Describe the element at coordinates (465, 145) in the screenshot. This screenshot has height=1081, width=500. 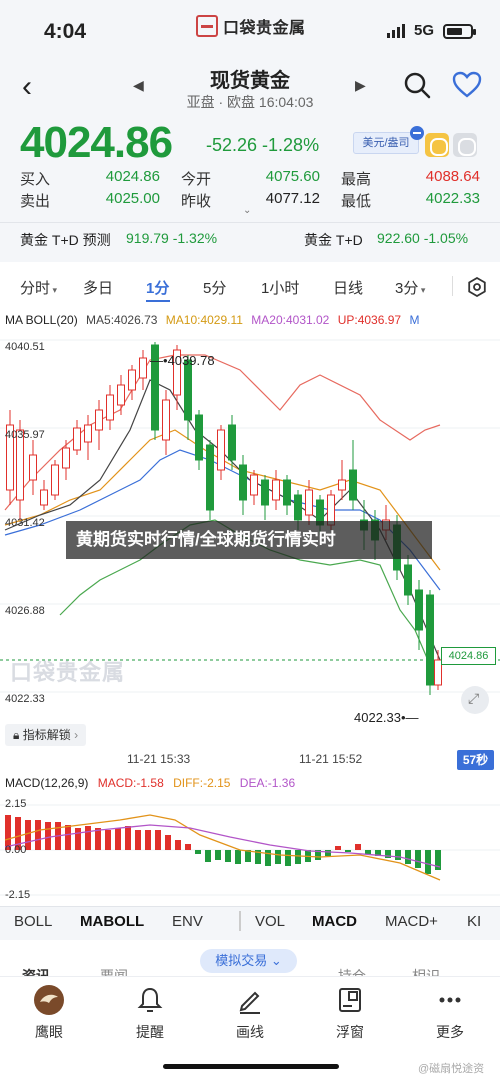
I see `history-clock-icon` at that location.